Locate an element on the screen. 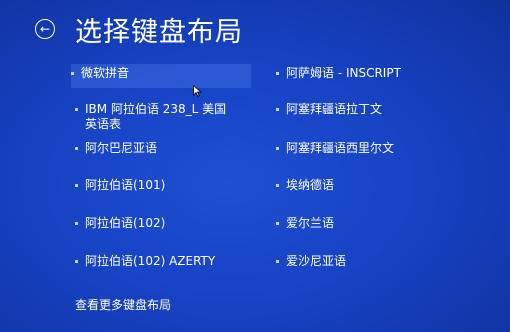  more-layouts-link: 查看更多键盘布局 is located at coordinates (123, 304).